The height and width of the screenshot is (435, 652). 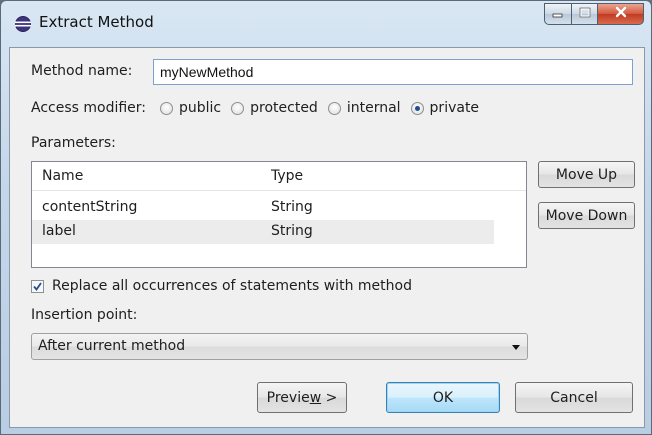 I want to click on access-modifier-label: Access modifier:, so click(x=89, y=108).